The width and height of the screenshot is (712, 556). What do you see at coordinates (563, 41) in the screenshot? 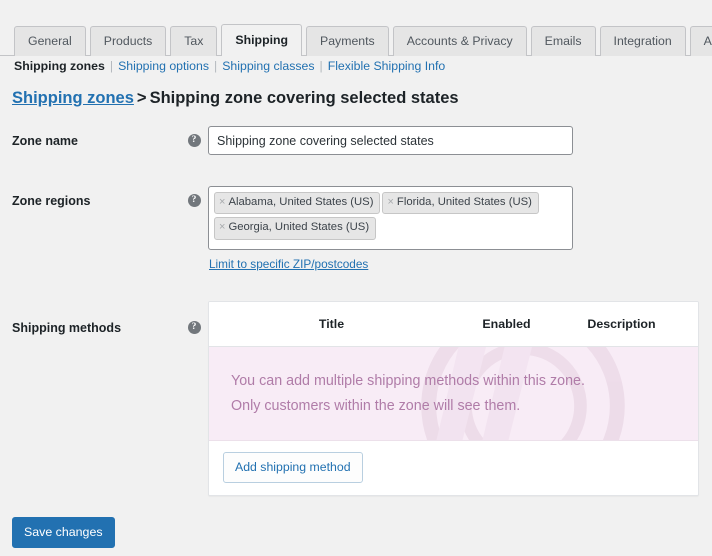
I see `tab-emails: Emails` at bounding box center [563, 41].